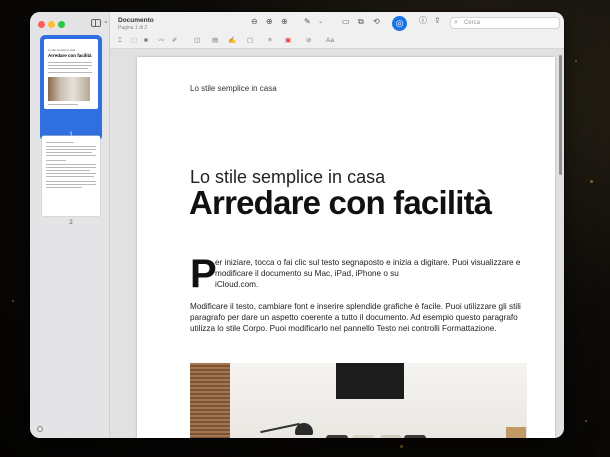 The width and height of the screenshot is (610, 457). Describe the element at coordinates (254, 22) in the screenshot. I see `zoom-out-icon: ⊖` at that location.